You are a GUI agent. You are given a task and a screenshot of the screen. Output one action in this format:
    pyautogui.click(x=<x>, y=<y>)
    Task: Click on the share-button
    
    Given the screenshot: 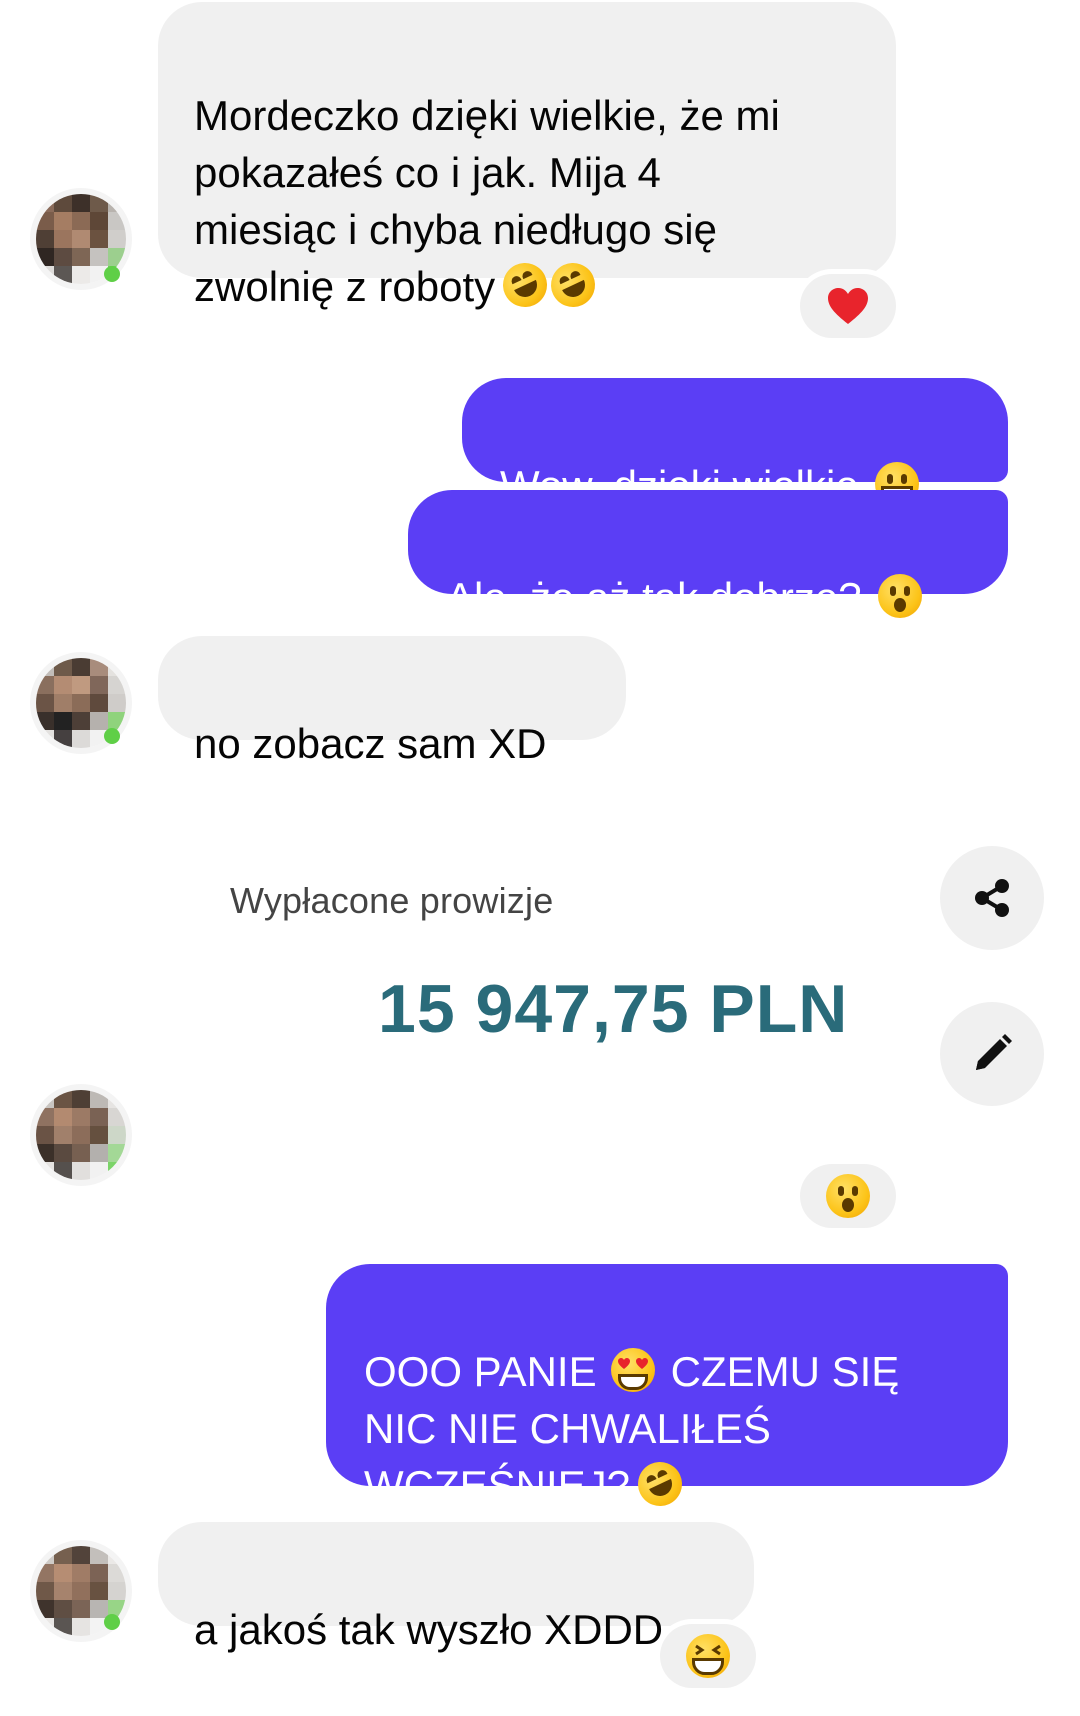 What is the action you would take?
    pyautogui.click(x=992, y=898)
    